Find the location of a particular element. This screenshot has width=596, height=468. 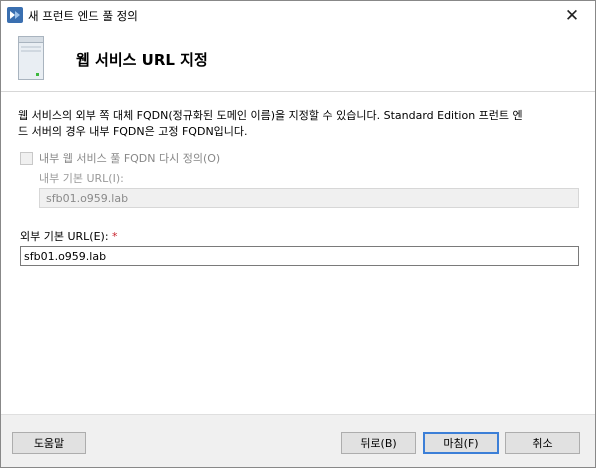

close-icon: ✕ is located at coordinates (572, 15).